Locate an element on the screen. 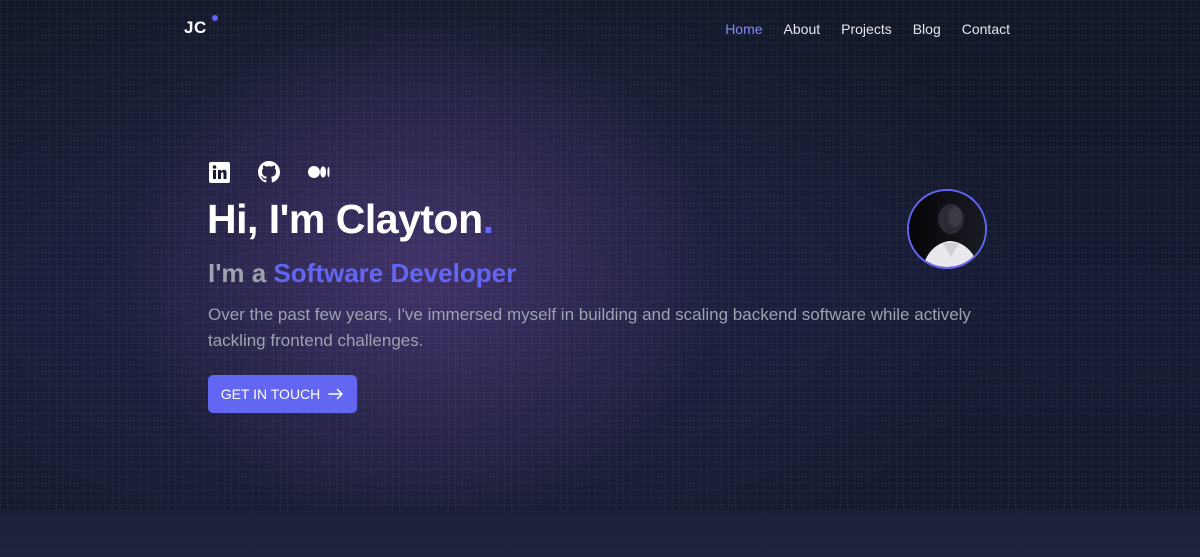 The width and height of the screenshot is (1200, 557). linkedin-icon is located at coordinates (219, 172).